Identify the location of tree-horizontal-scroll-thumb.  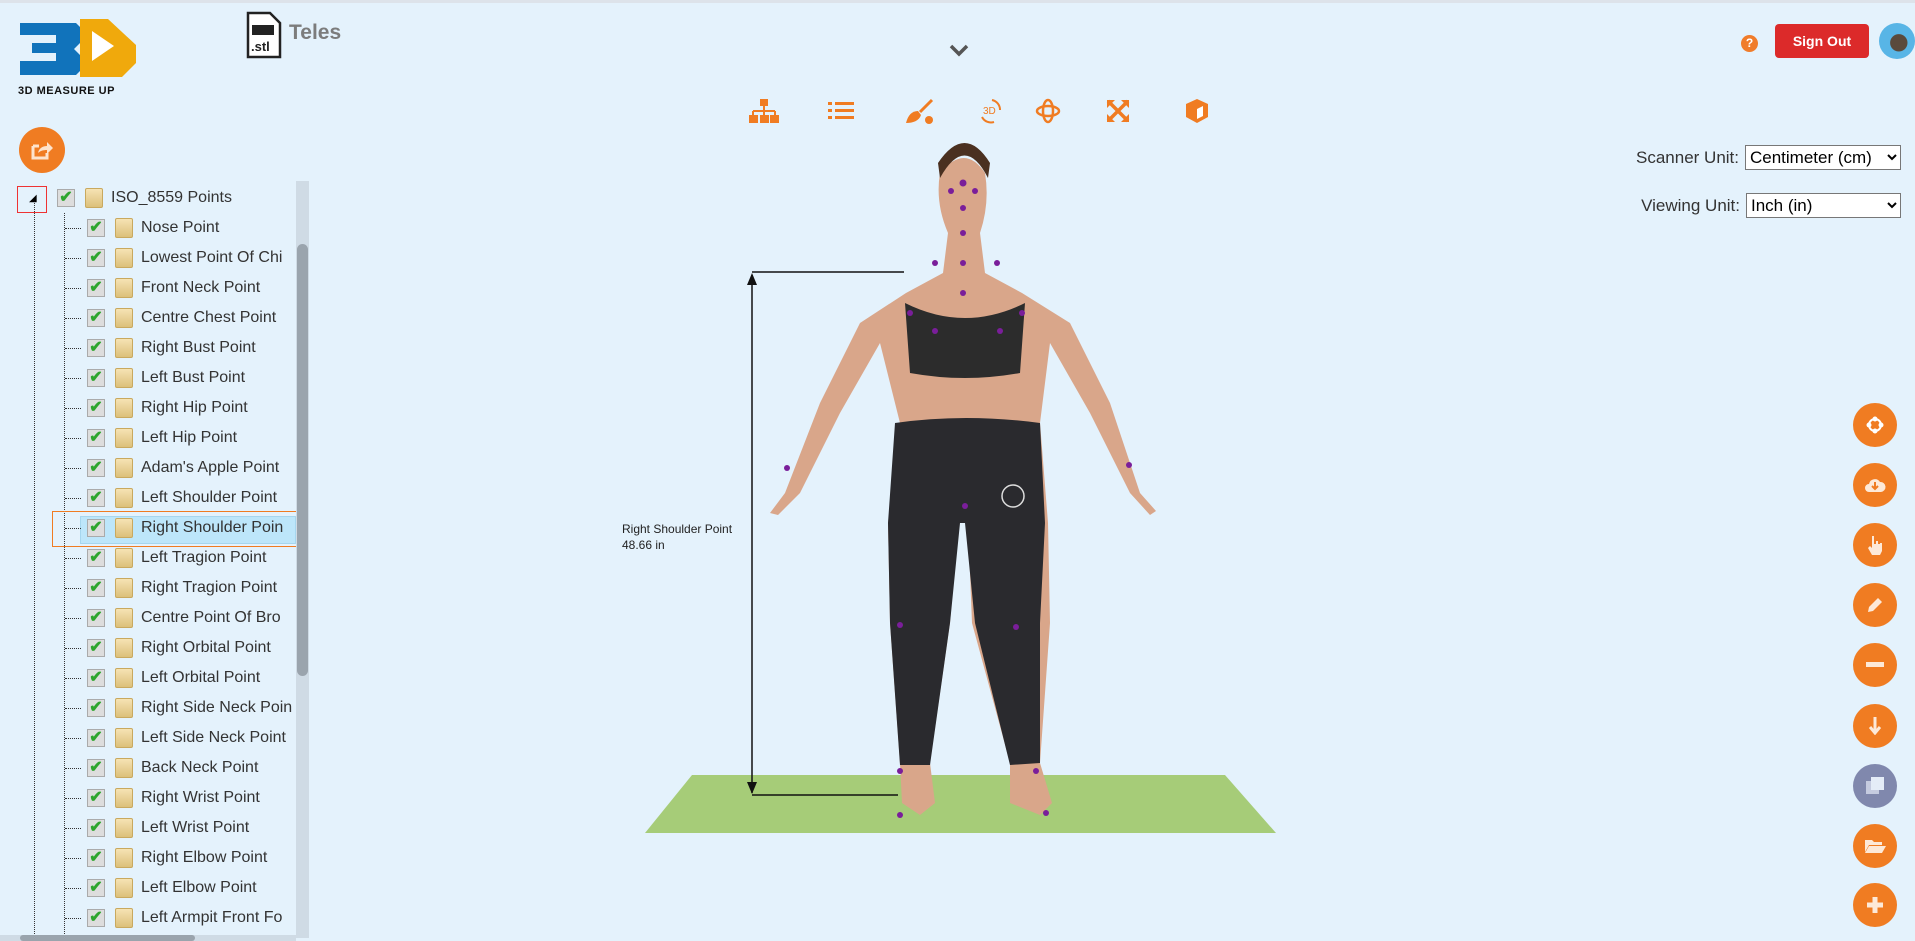
(107, 938).